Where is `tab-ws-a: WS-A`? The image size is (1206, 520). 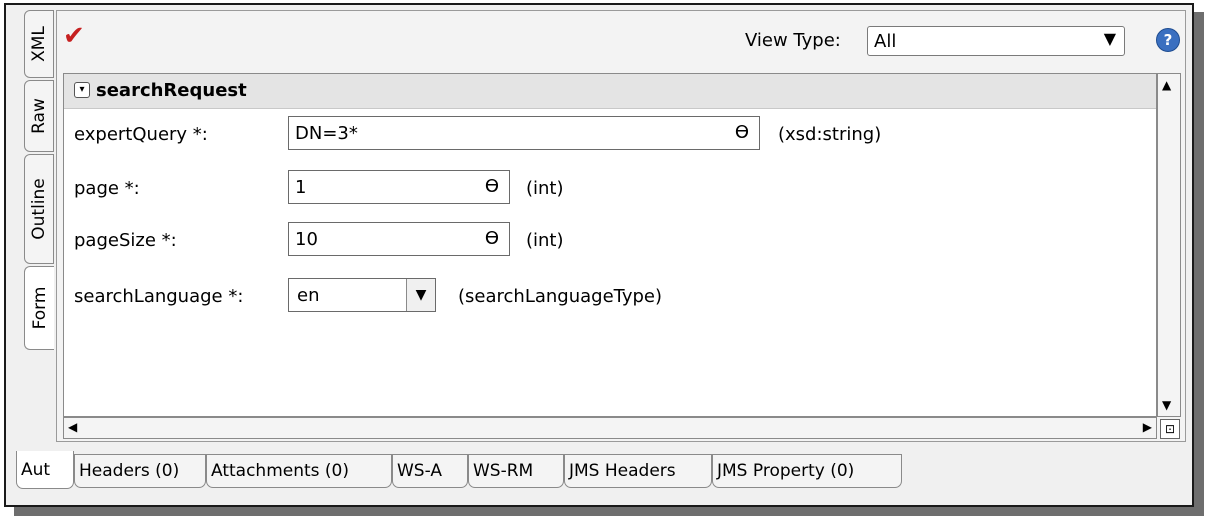
tab-ws-a: WS-A is located at coordinates (430, 471).